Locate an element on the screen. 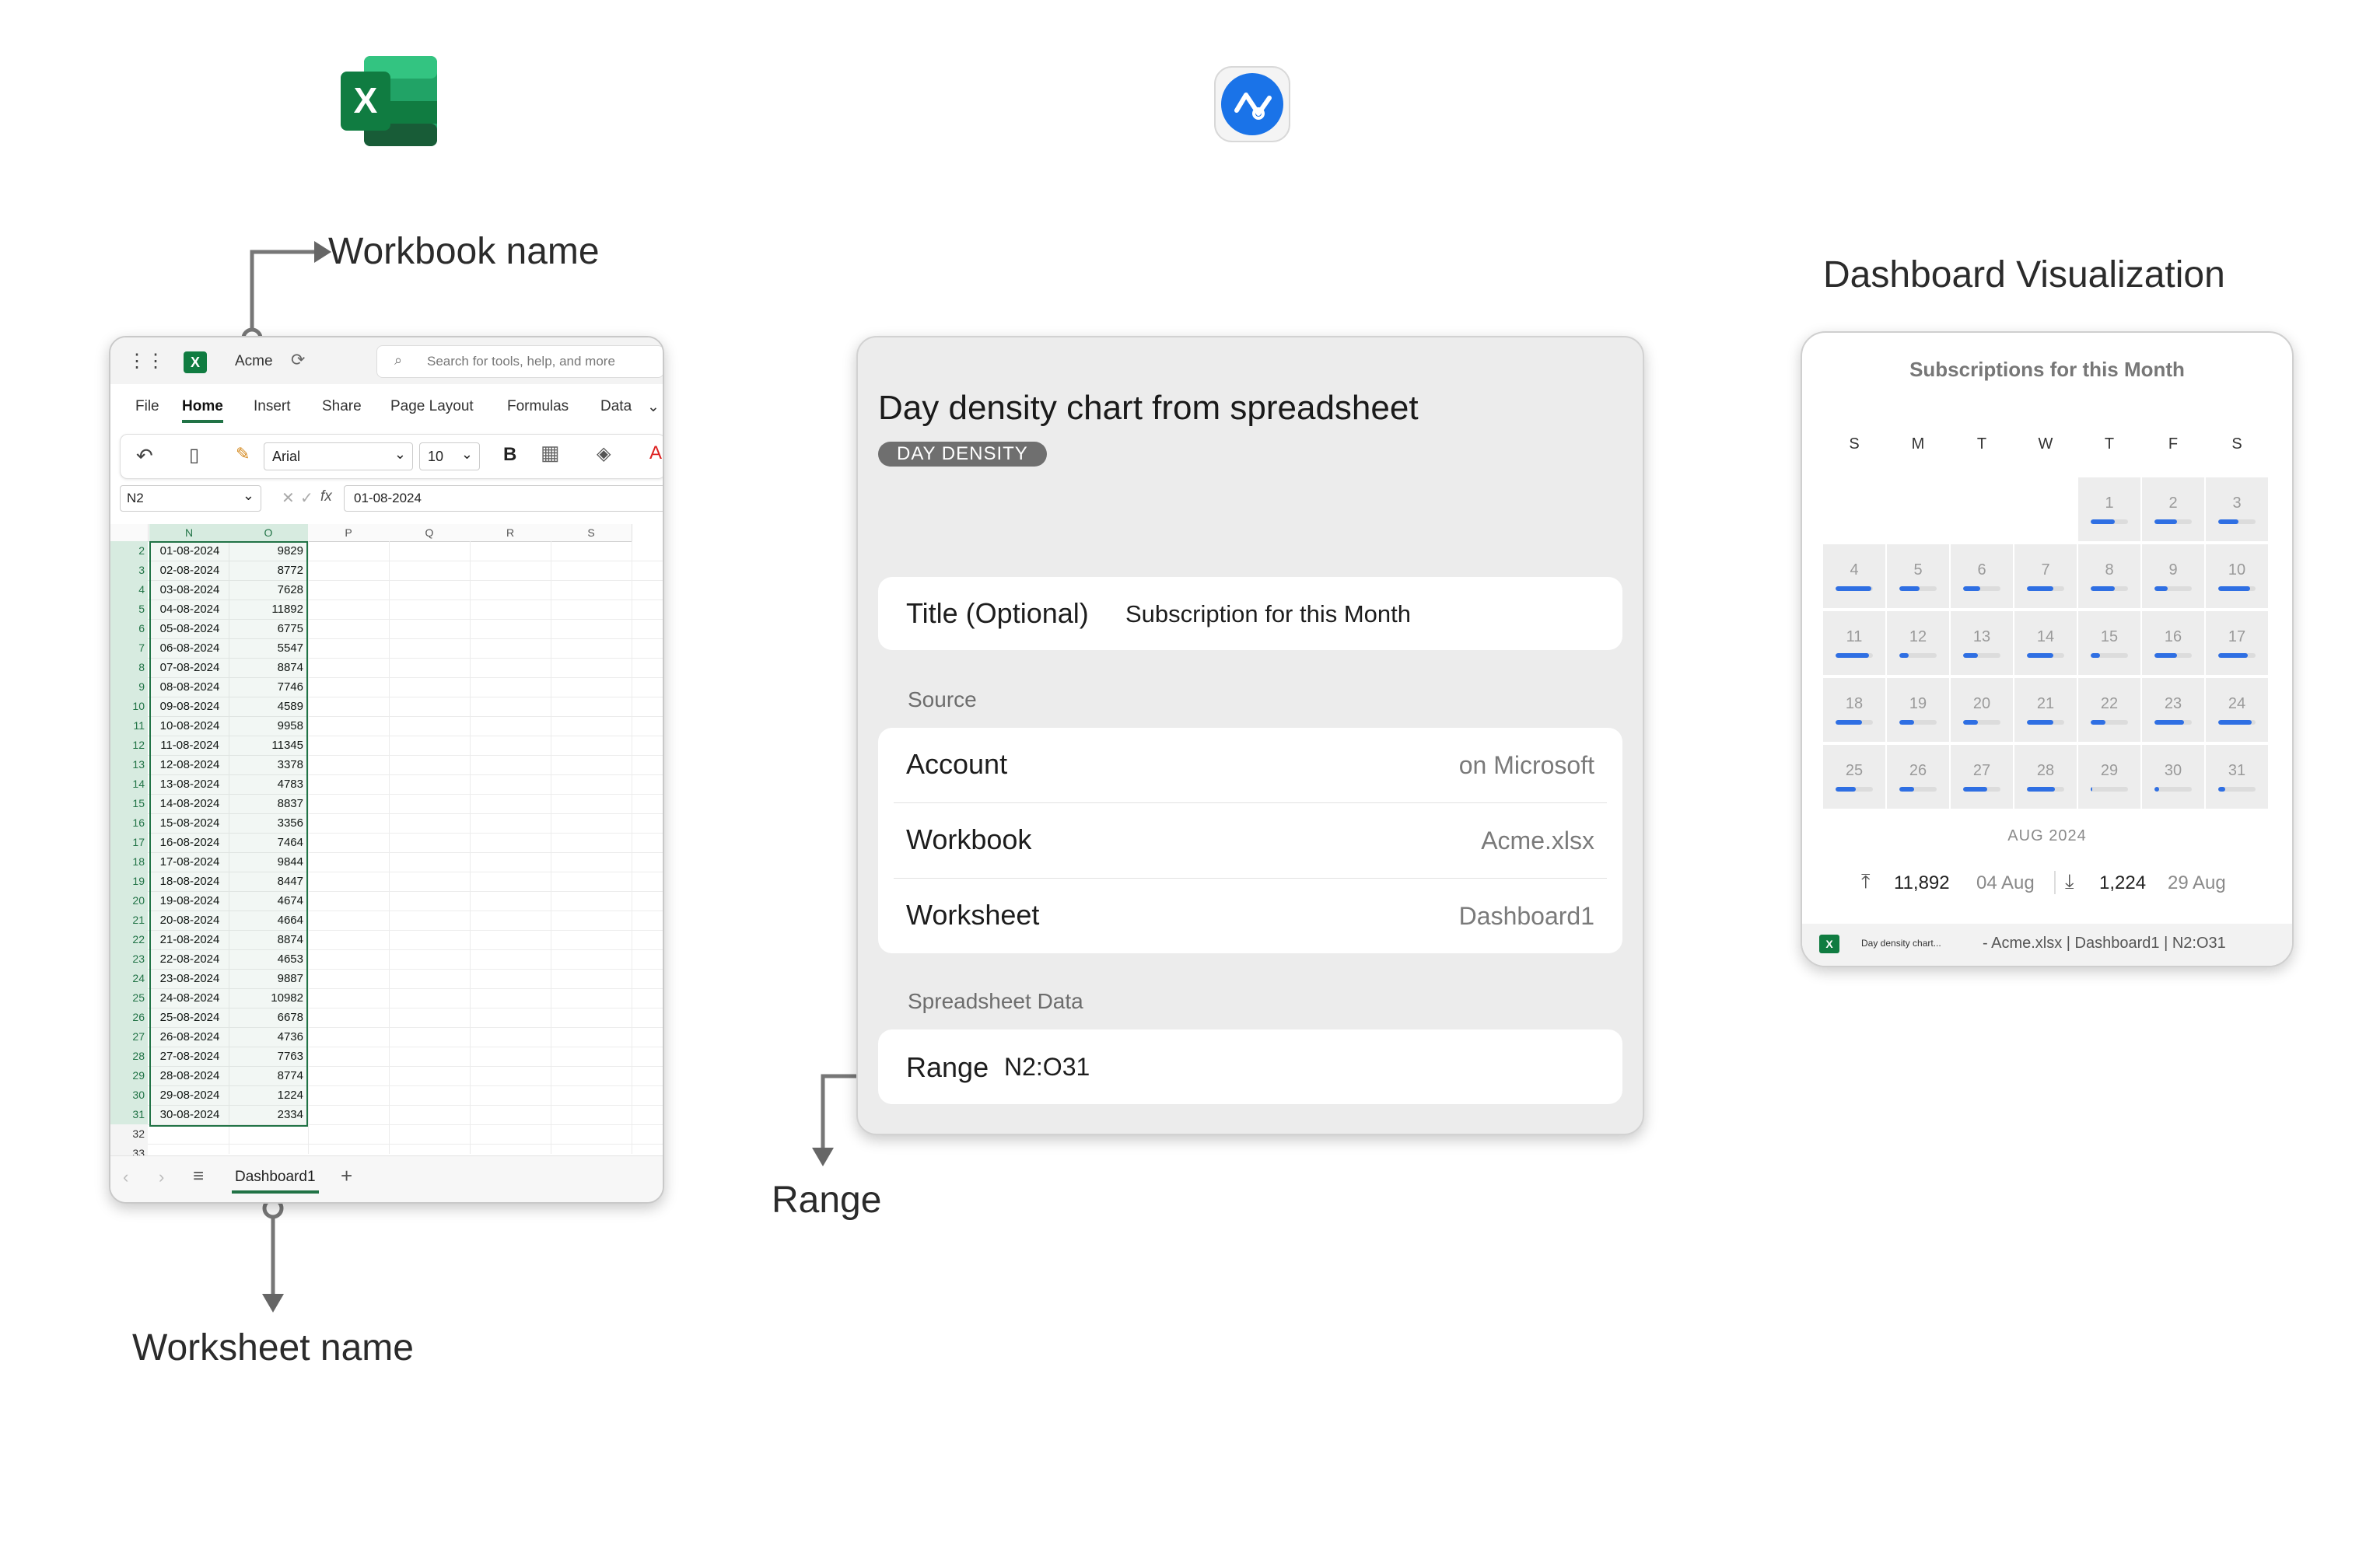  row-header: 9 is located at coordinates (129, 687).